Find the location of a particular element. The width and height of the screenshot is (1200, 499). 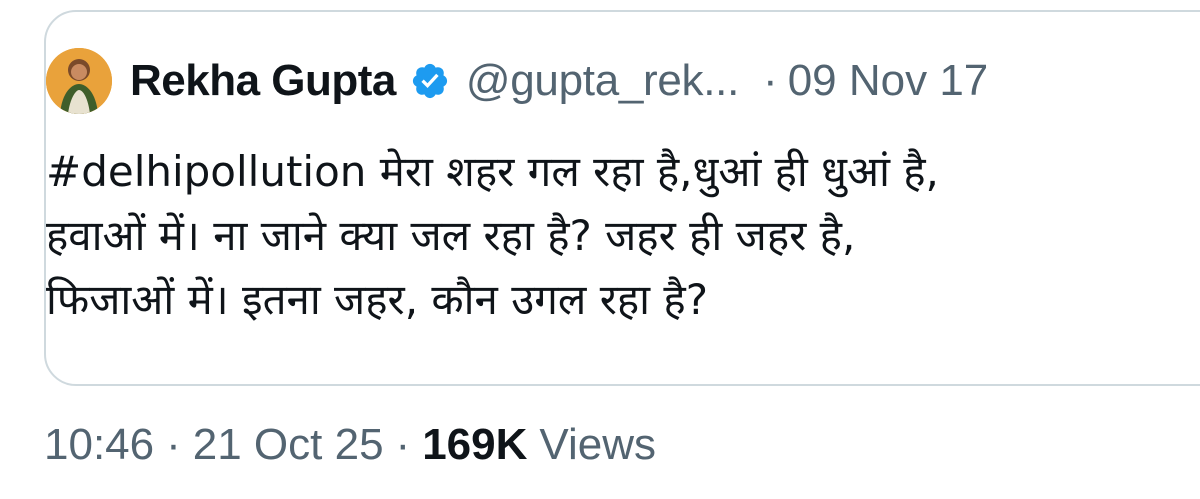

author-name: Rekha Gupta is located at coordinates (263, 81).